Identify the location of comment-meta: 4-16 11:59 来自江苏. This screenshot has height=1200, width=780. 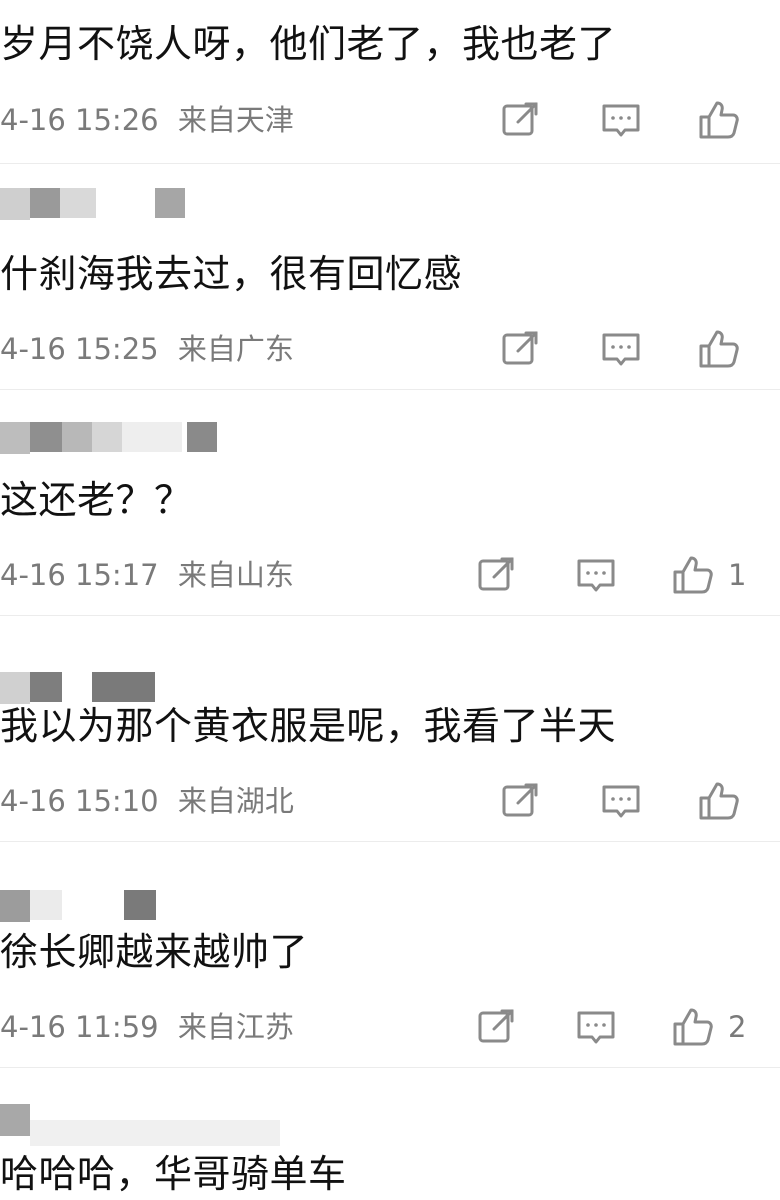
(147, 1027).